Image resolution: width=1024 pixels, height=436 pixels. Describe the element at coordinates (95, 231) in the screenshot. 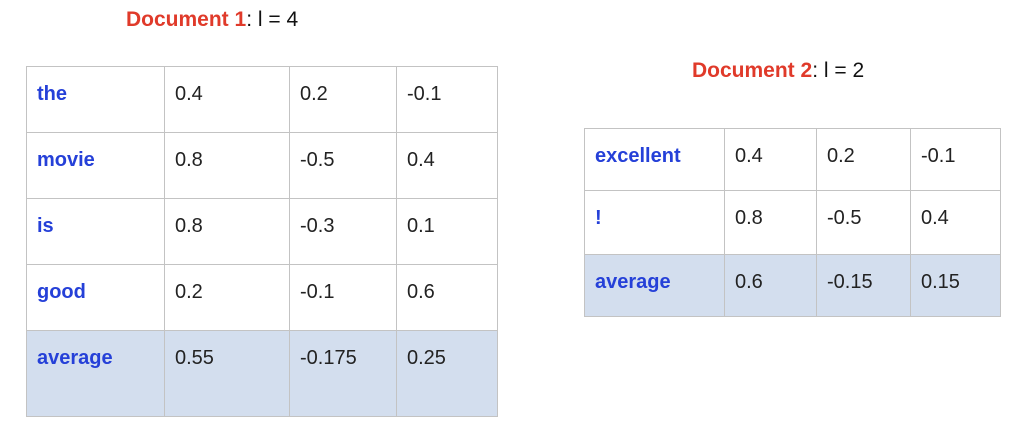

I see `word-cell: is` at that location.